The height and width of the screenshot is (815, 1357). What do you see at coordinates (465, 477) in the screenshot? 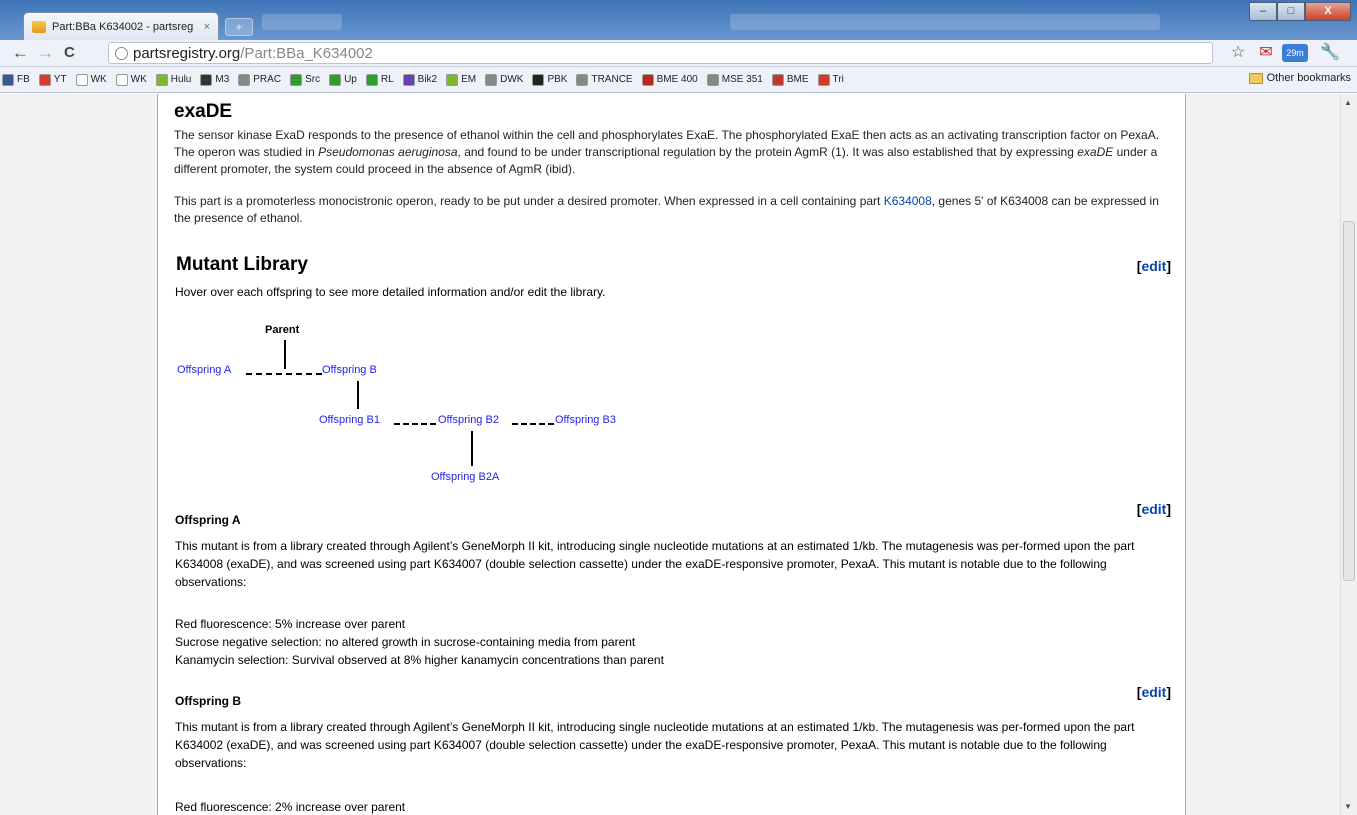
I see `tree-offspring-b2a: Offspring B2A` at bounding box center [465, 477].